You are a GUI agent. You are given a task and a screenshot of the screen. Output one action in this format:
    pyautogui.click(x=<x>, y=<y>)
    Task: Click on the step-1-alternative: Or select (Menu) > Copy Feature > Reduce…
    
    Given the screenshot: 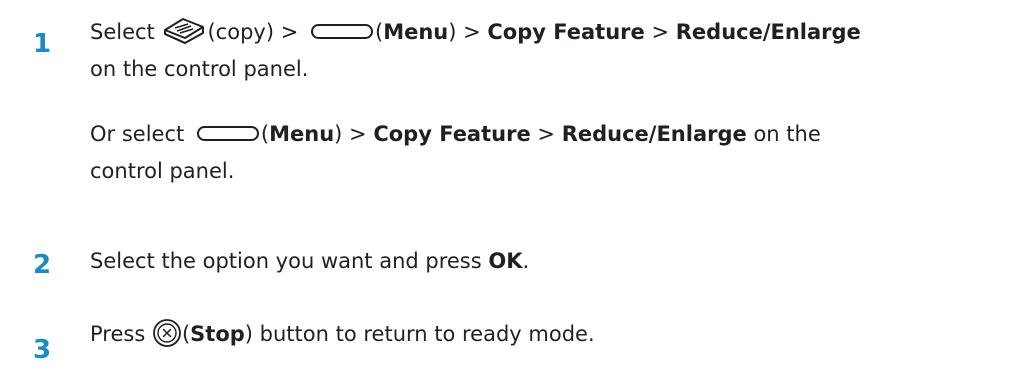 What is the action you would take?
    pyautogui.click(x=455, y=152)
    